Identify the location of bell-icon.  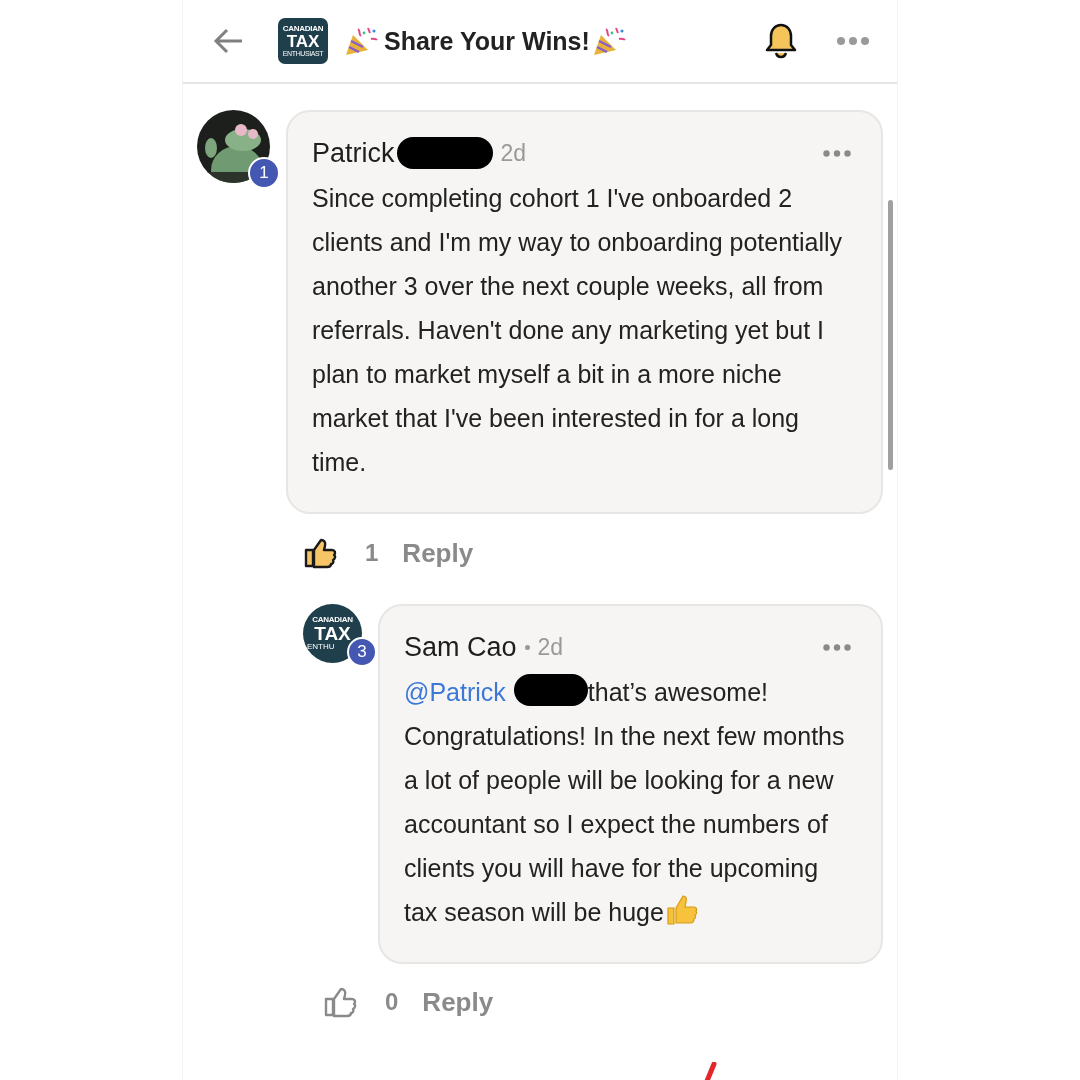
(781, 41).